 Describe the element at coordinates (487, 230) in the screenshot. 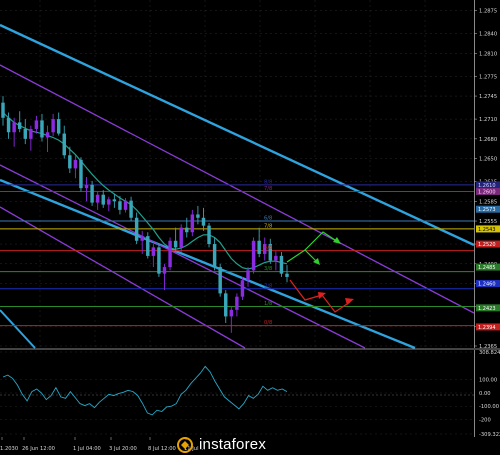

I see `price-tag-label: 1.2543` at that location.